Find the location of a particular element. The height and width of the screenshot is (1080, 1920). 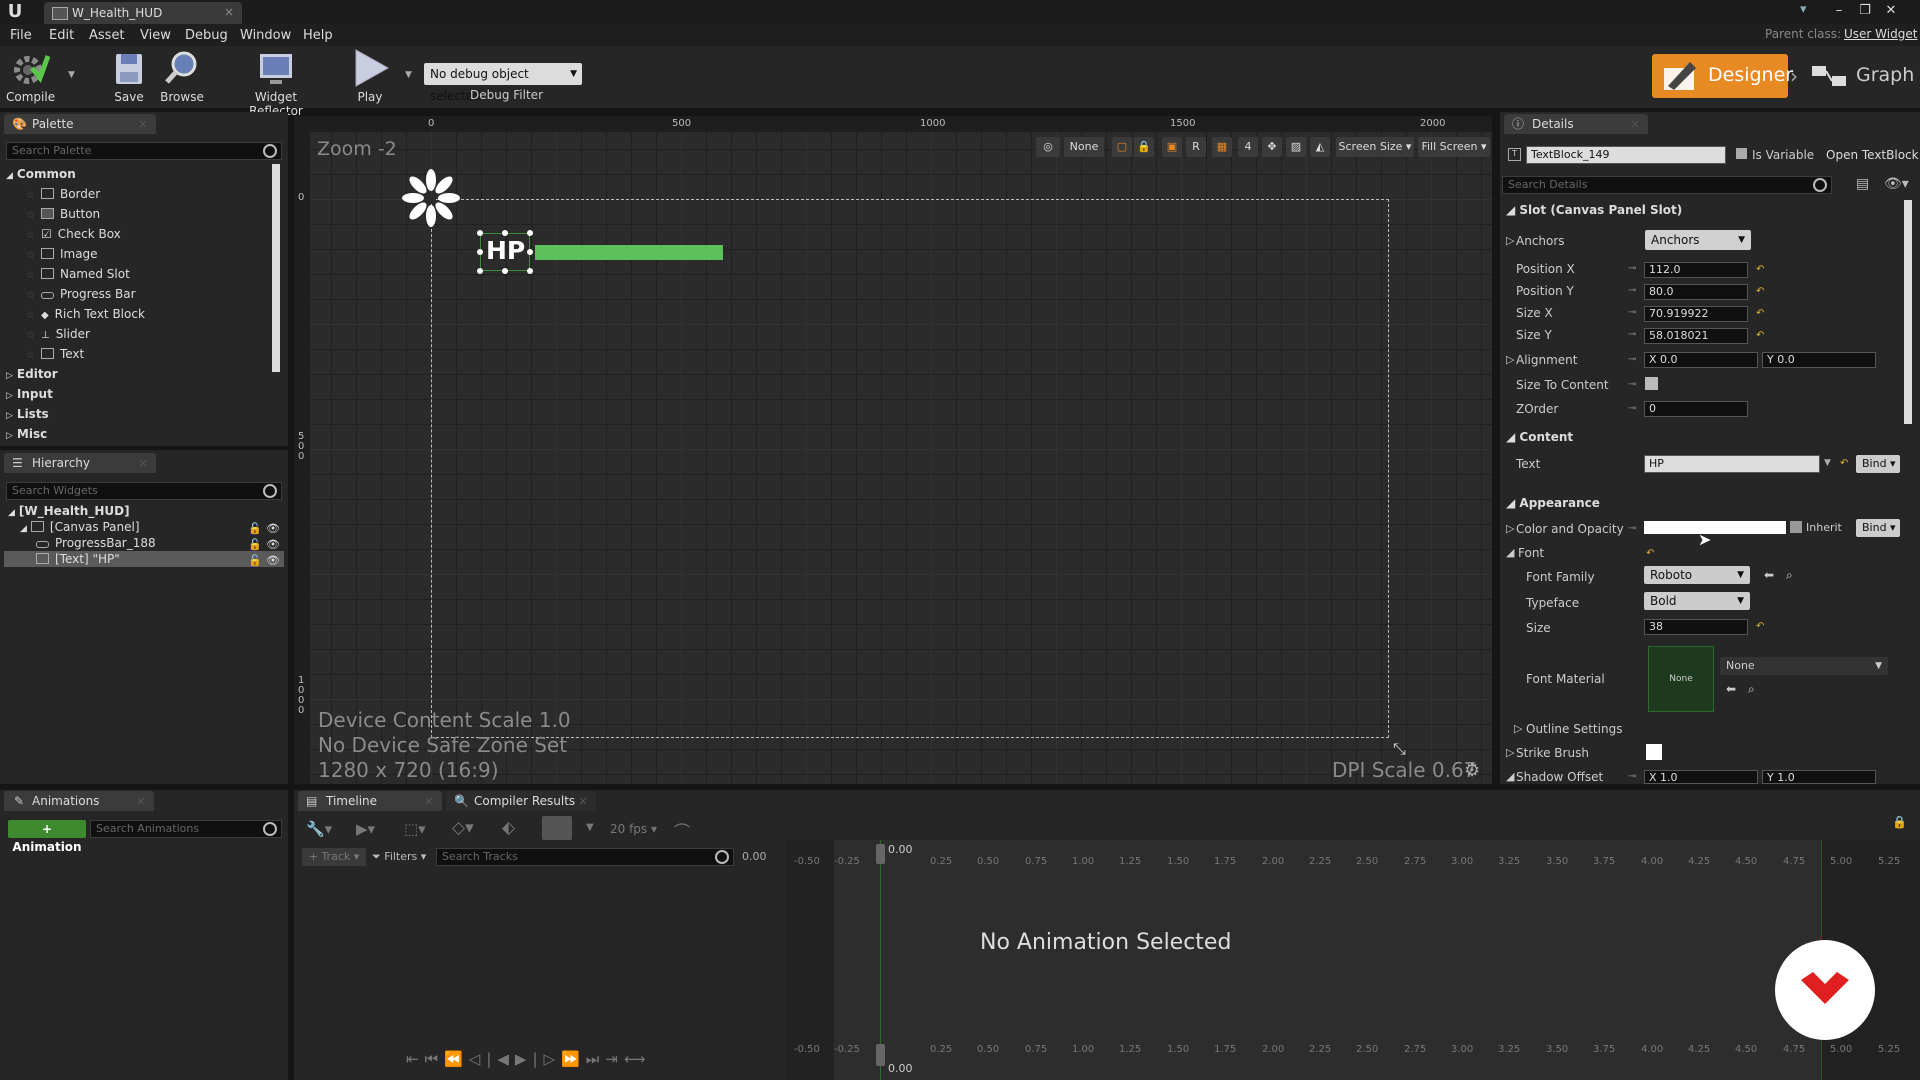

property-matrix-icon: ▤ is located at coordinates (1862, 184).